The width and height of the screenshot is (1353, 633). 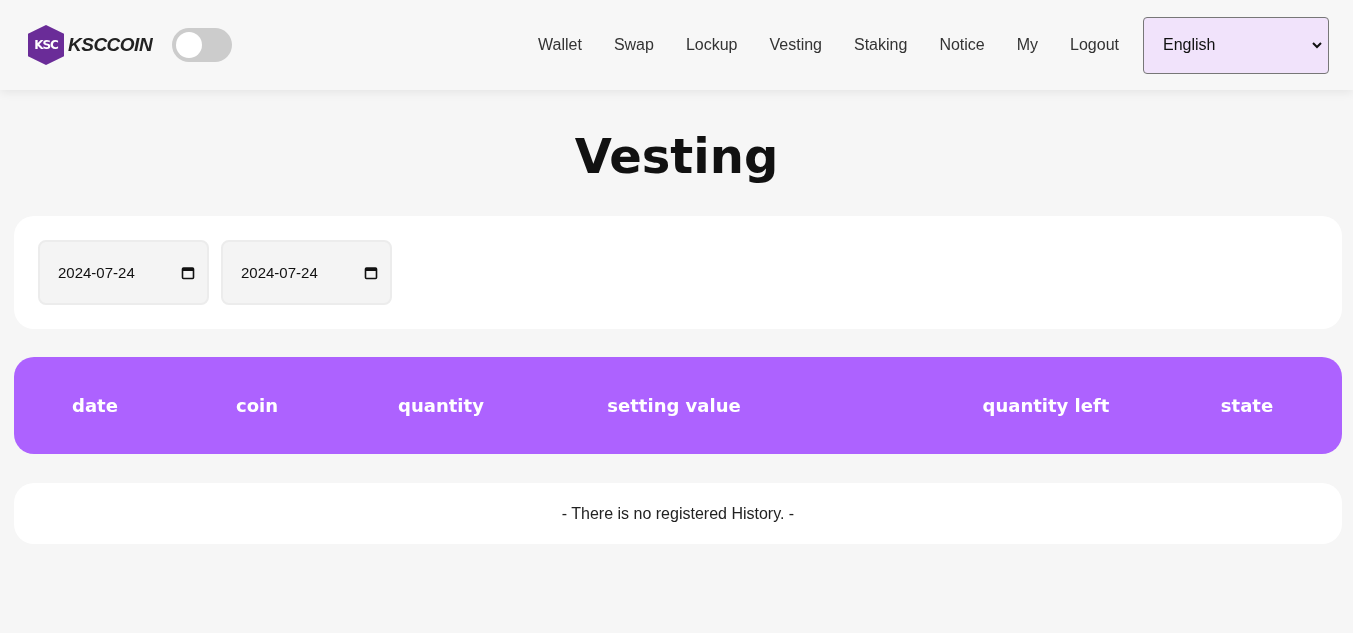 I want to click on logo-text: KSCCOIN, so click(x=110, y=45).